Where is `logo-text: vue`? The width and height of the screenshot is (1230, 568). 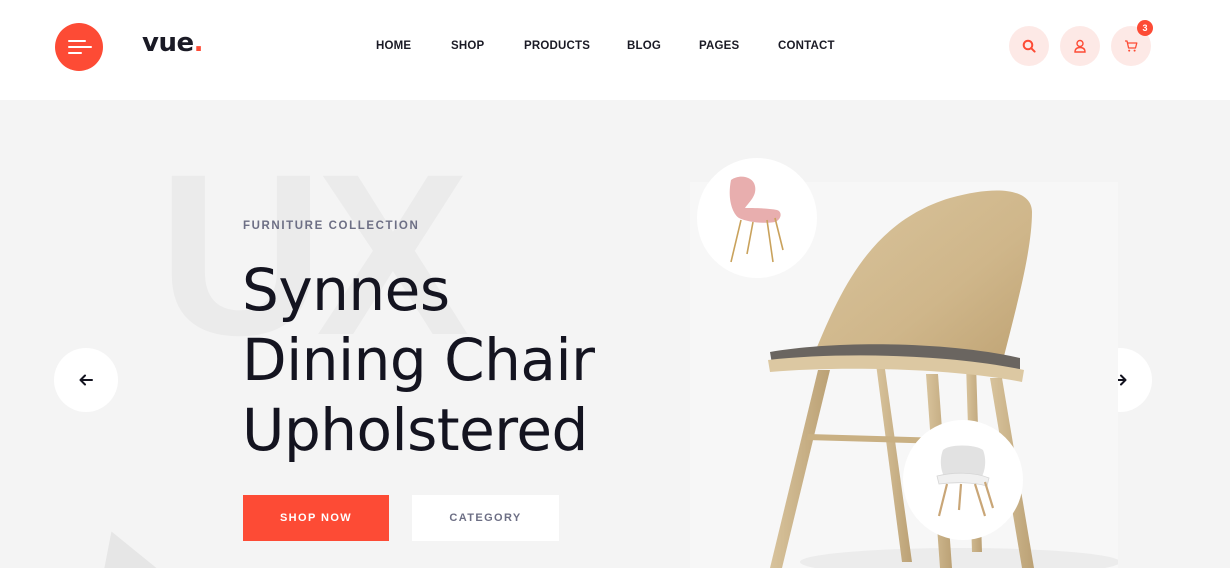 logo-text: vue is located at coordinates (168, 43).